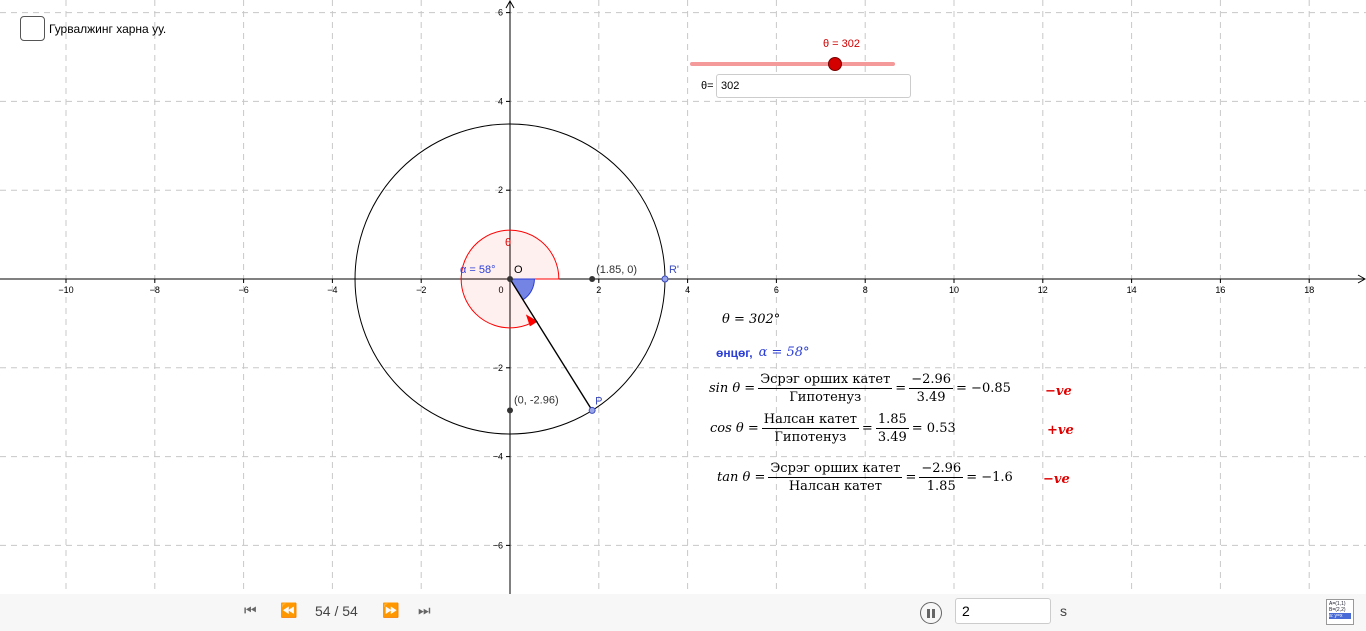 Image resolution: width=1366 pixels, height=631 pixels. Describe the element at coordinates (421, 290) in the screenshot. I see `x-tick-label: −2` at that location.